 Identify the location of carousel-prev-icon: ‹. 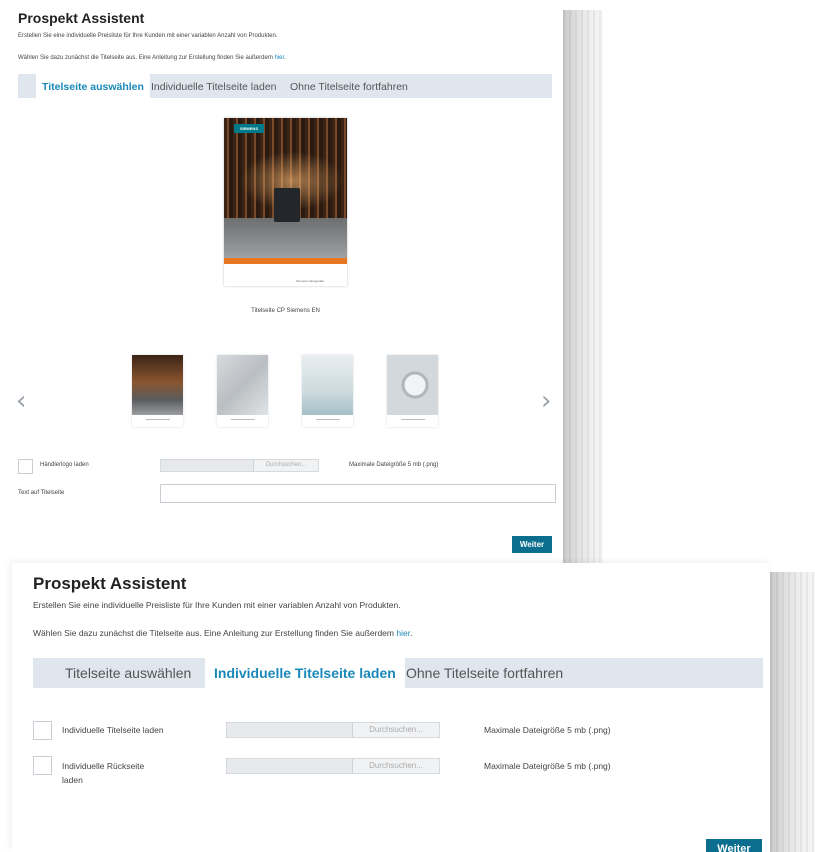
(21, 401).